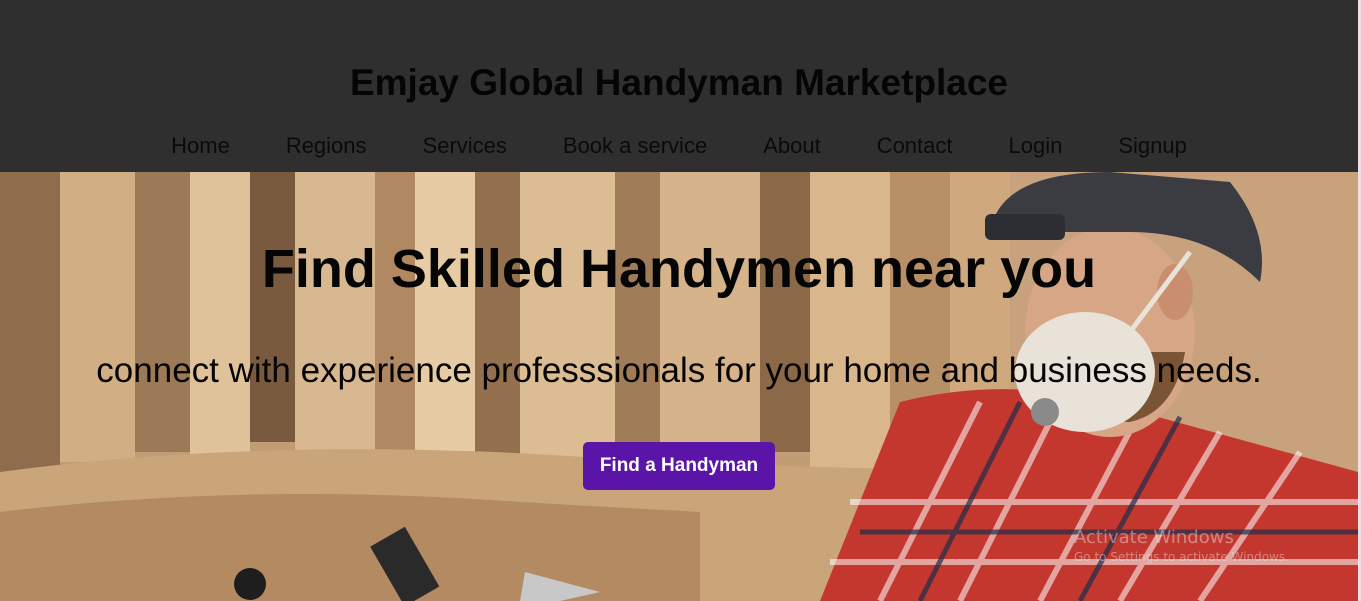 The height and width of the screenshot is (601, 1361). What do you see at coordinates (1036, 146) in the screenshot?
I see `nav-login: Login` at bounding box center [1036, 146].